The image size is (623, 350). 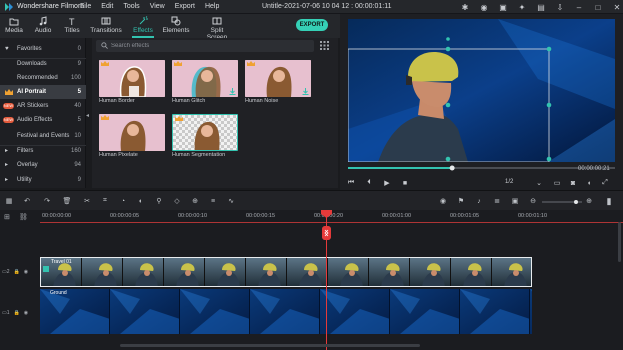 What do you see at coordinates (212, 6) in the screenshot?
I see `menu-help: Help` at bounding box center [212, 6].